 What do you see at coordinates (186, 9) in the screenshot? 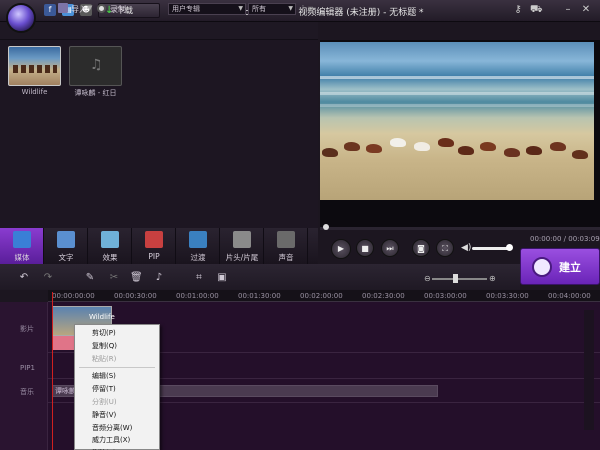
I see `album-select-value: 用户专辑` at bounding box center [186, 9].